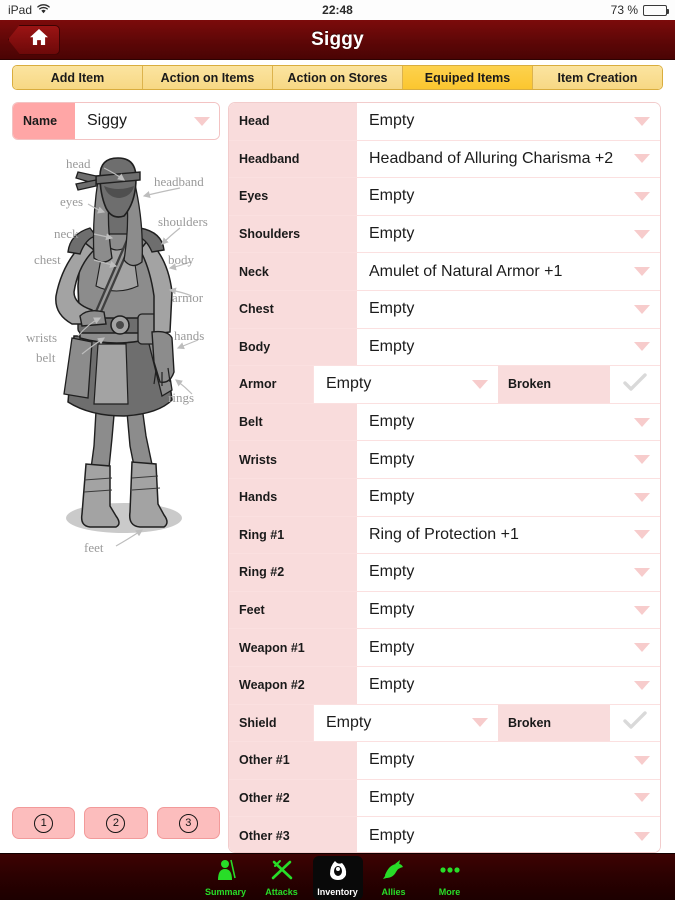  Describe the element at coordinates (107, 120) in the screenshot. I see `name-value: Siggy` at that location.